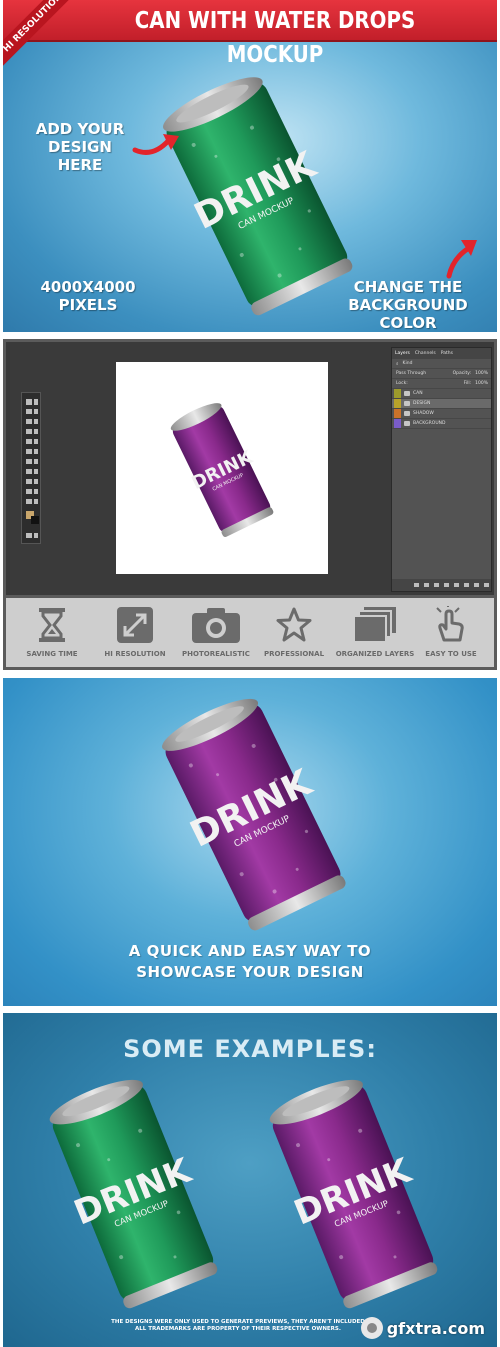  What do you see at coordinates (135, 625) in the screenshot?
I see `expand-arrows-icon` at bounding box center [135, 625].